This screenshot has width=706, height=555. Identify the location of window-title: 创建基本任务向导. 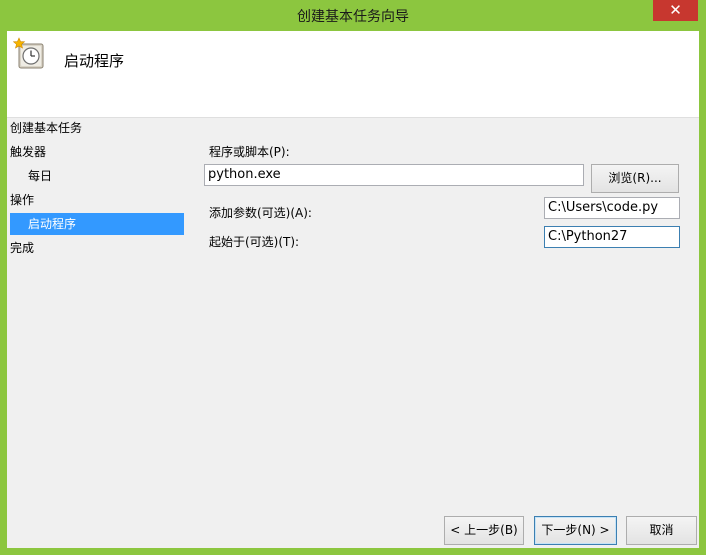
(353, 17).